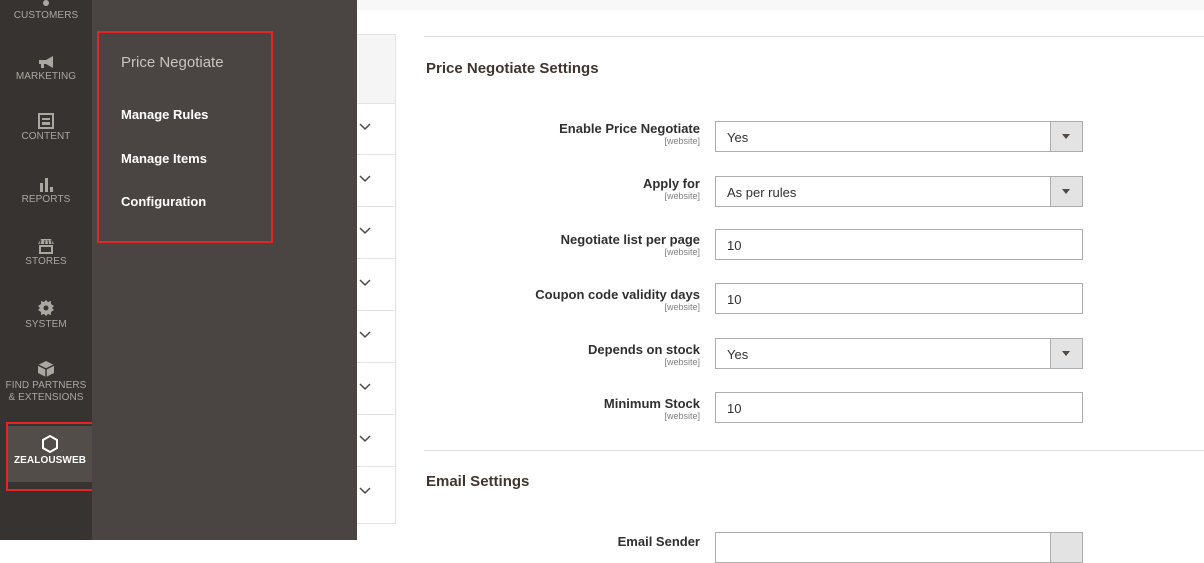  I want to click on nav-reports: REPORTS, so click(46, 196).